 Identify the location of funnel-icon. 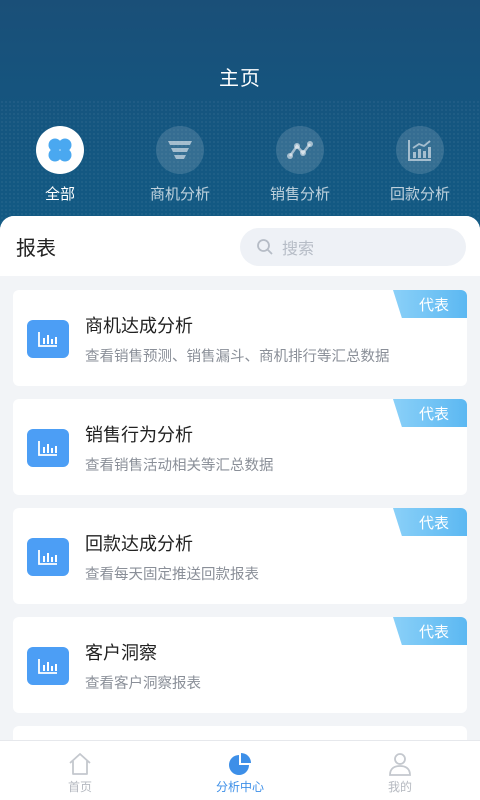
(180, 150).